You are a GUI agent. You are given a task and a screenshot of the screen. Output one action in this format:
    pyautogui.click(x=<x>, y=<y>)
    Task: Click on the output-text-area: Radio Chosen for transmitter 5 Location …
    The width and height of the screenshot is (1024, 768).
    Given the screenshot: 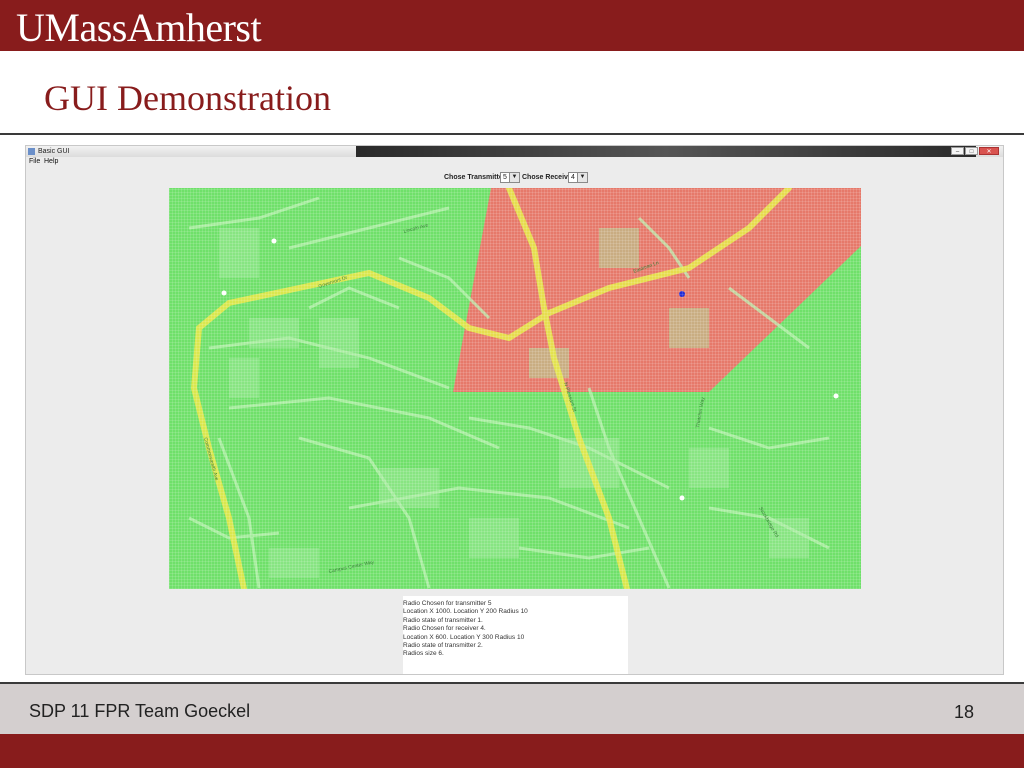 What is the action you would take?
    pyautogui.click(x=515, y=635)
    